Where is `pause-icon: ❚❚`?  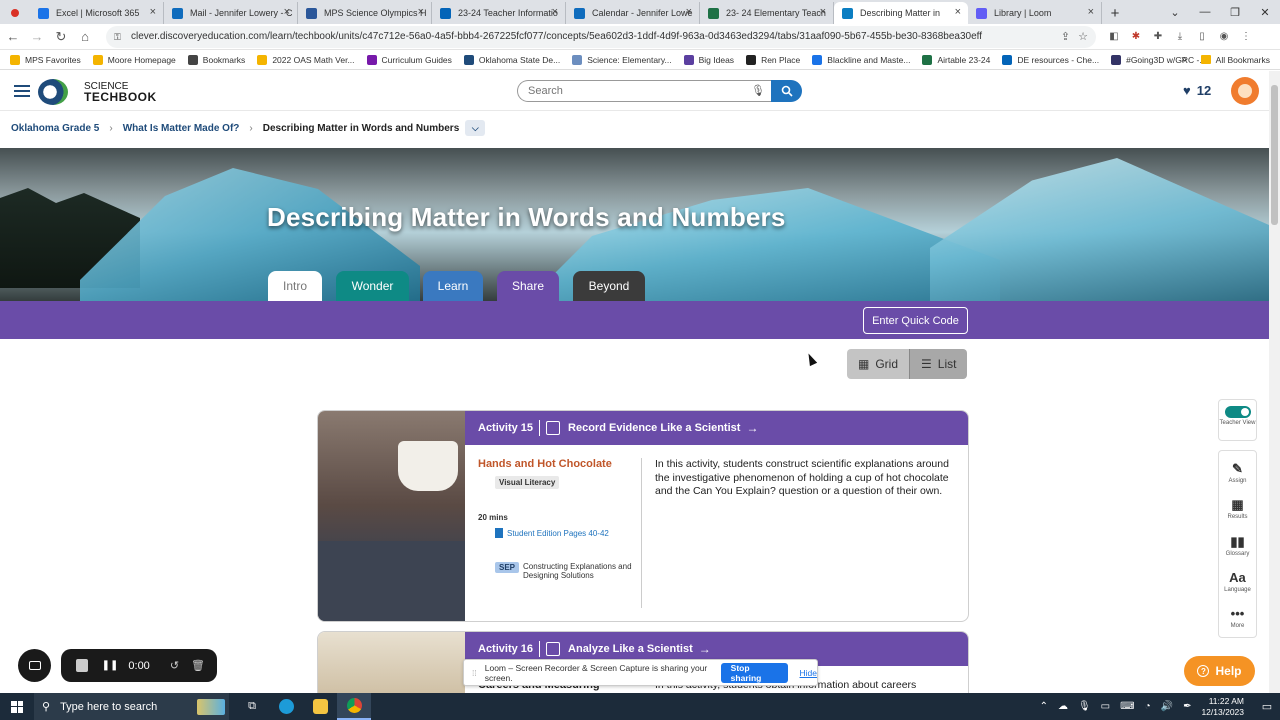 pause-icon: ❚❚ is located at coordinates (110, 665).